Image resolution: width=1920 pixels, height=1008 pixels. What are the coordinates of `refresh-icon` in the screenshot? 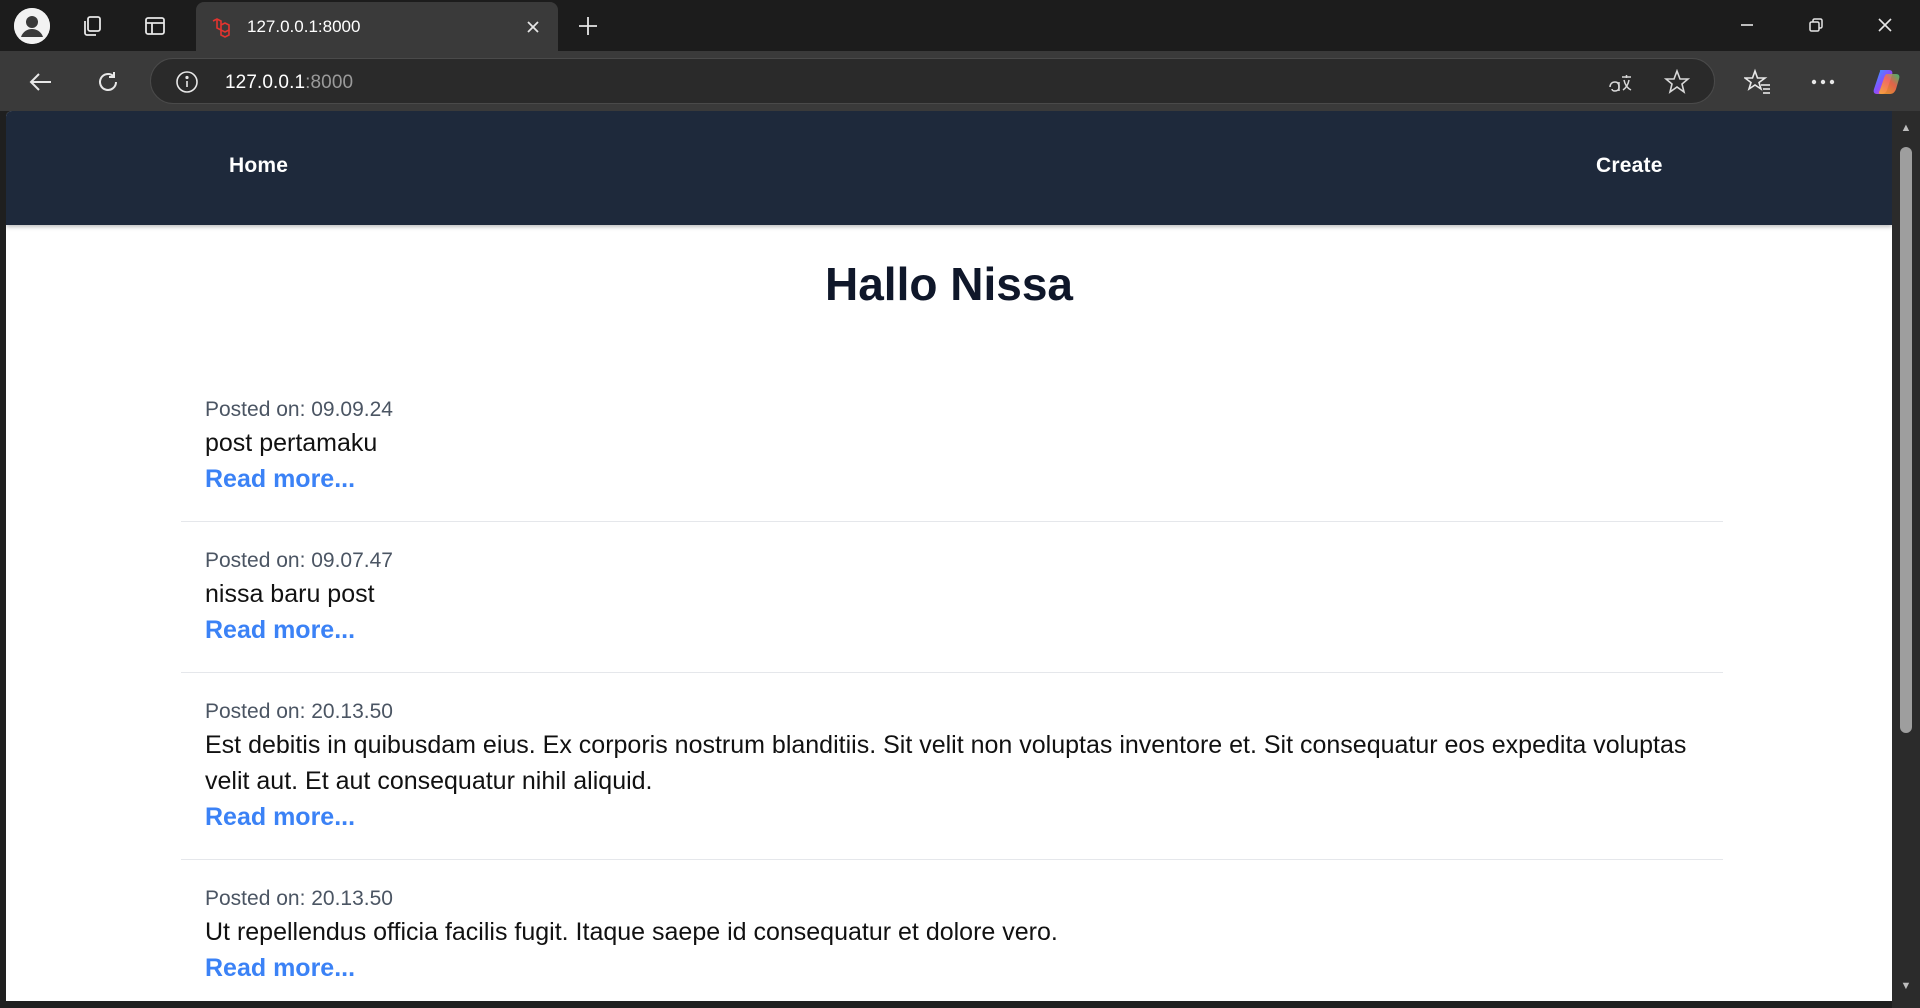 It's located at (108, 82).